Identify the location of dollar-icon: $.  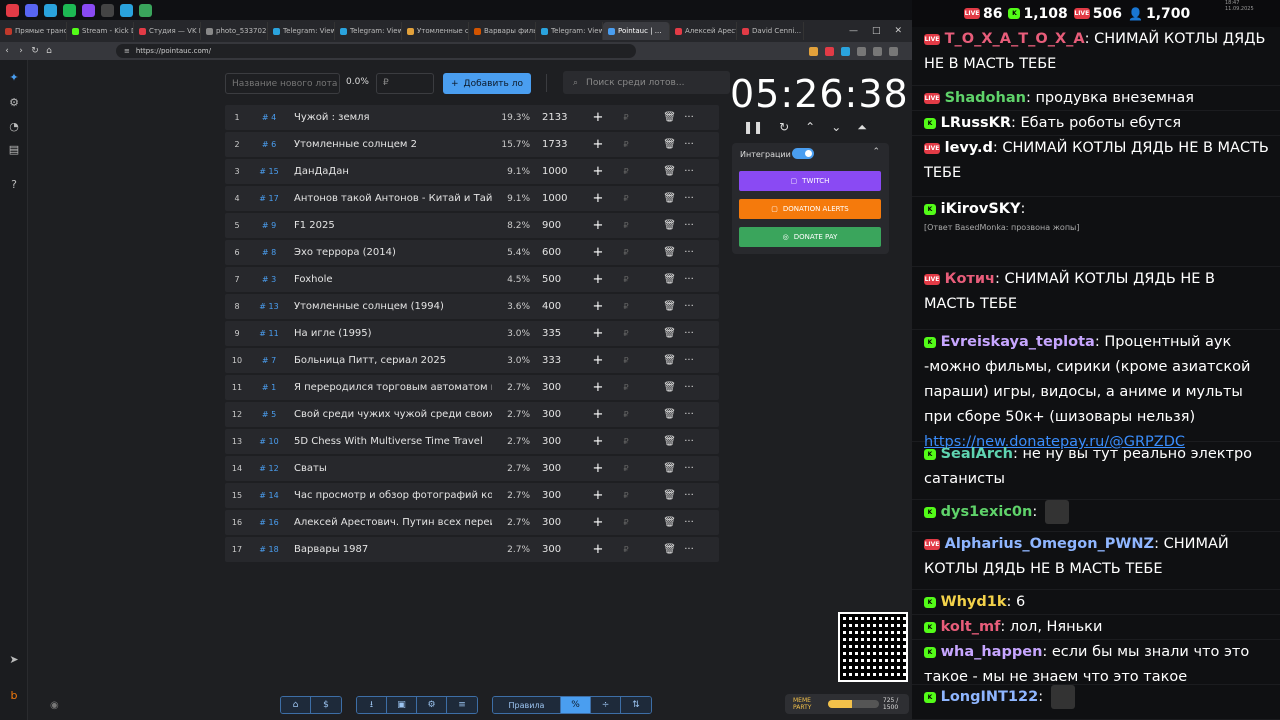
(326, 705).